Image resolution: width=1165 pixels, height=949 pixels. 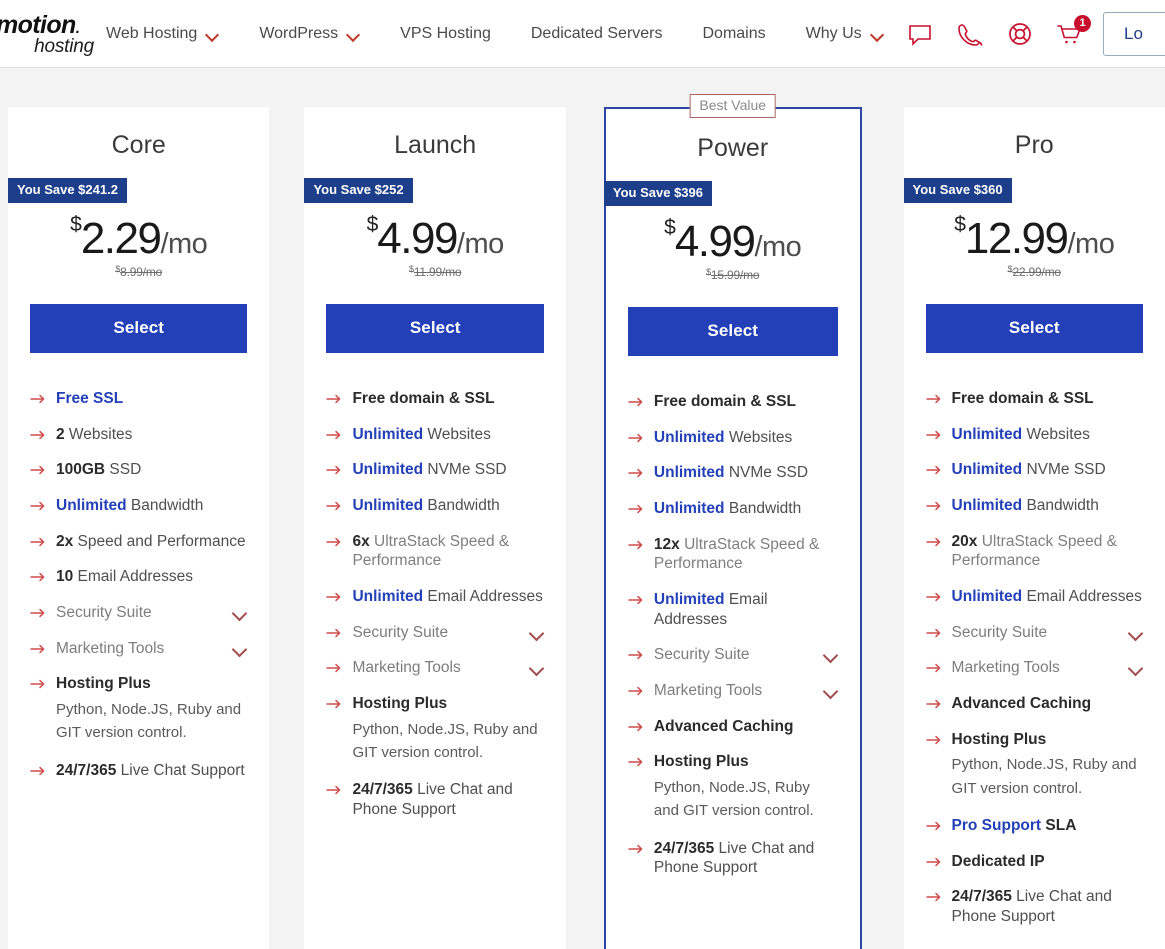 I want to click on save-badge-wrap: You Save $396, so click(x=720, y=194).